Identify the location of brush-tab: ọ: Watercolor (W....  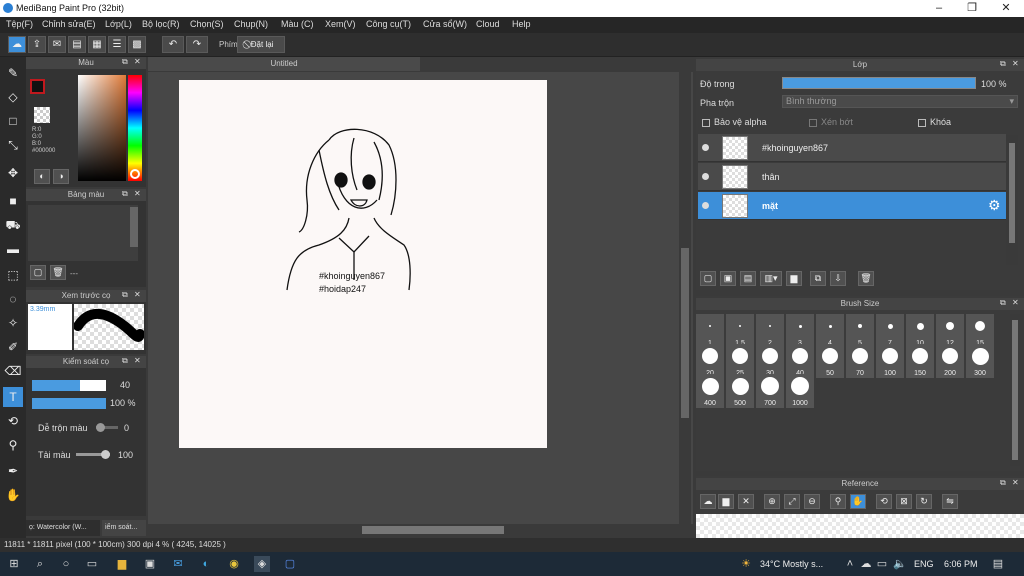
(63, 528).